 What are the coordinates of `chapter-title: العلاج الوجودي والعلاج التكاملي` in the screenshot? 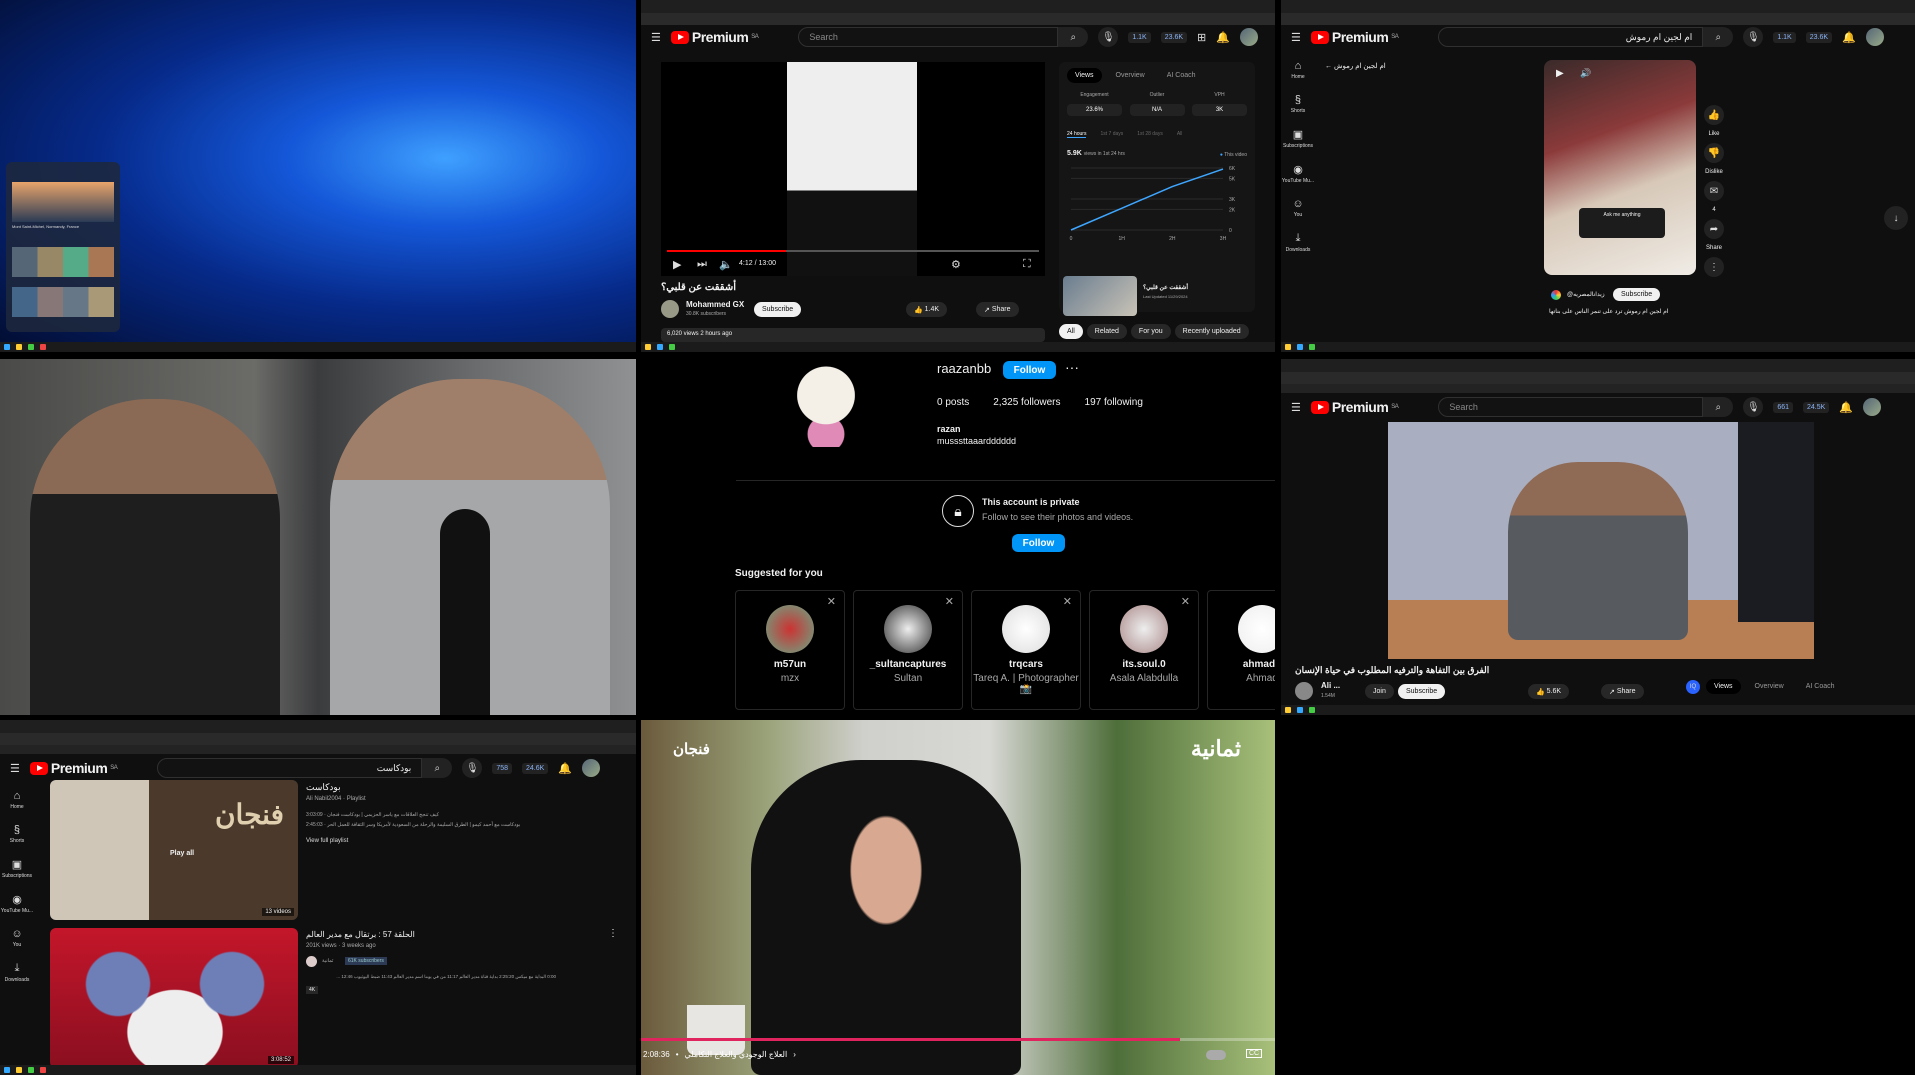 It's located at (736, 1054).